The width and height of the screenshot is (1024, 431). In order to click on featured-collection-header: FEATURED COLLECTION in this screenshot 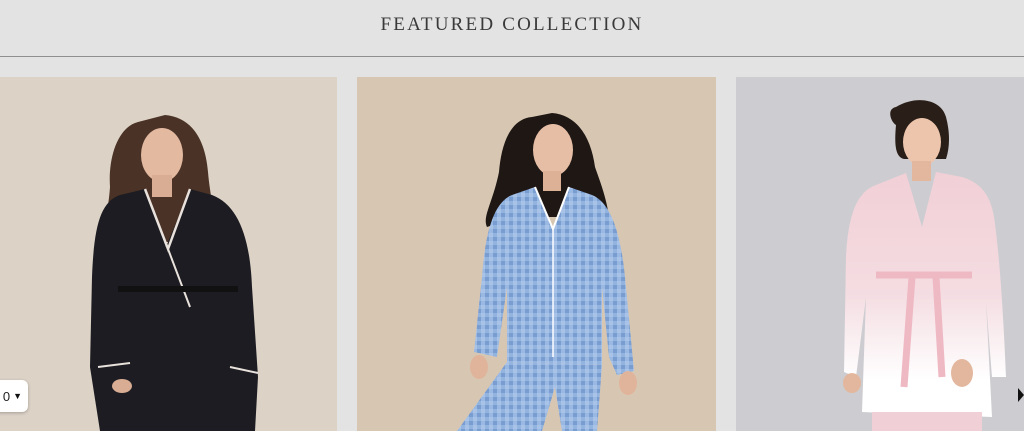, I will do `click(512, 28)`.